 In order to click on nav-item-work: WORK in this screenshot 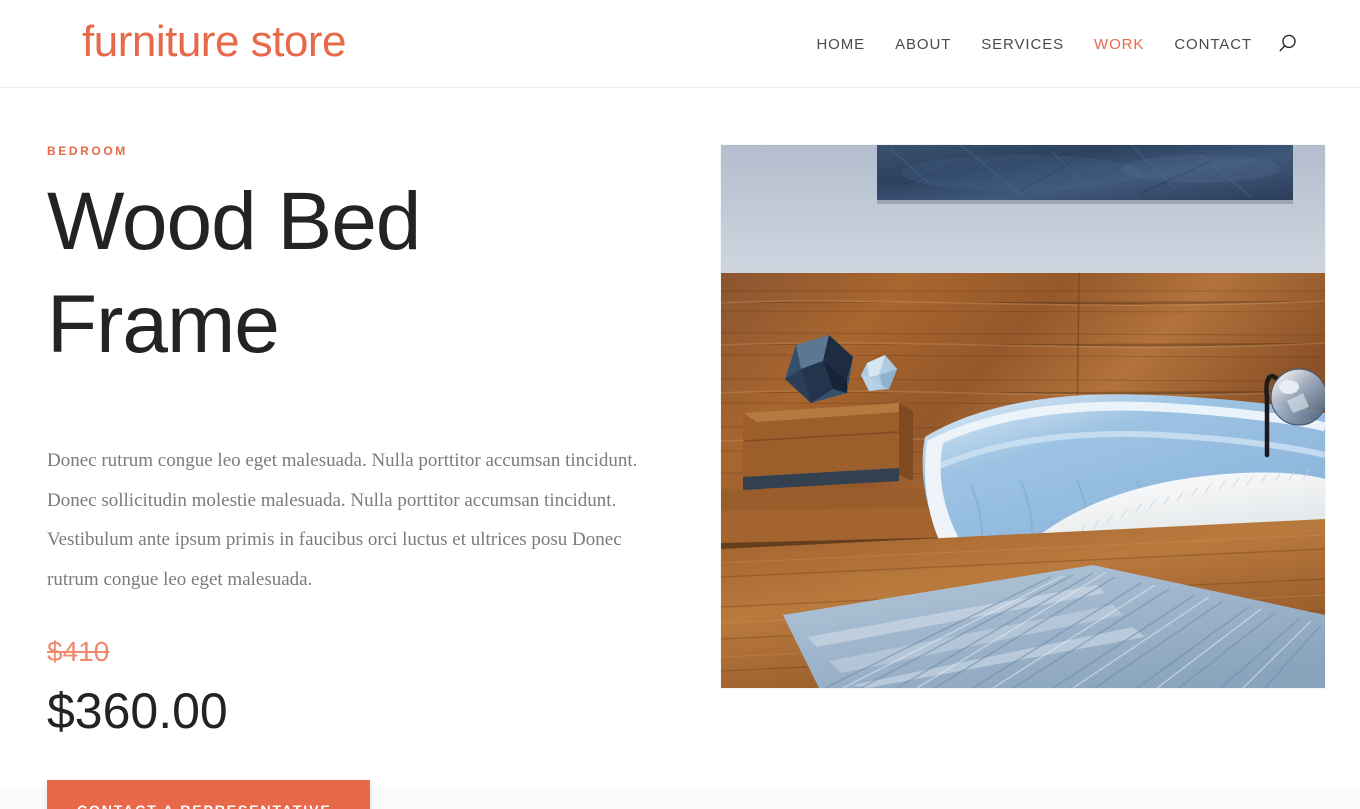, I will do `click(1119, 44)`.